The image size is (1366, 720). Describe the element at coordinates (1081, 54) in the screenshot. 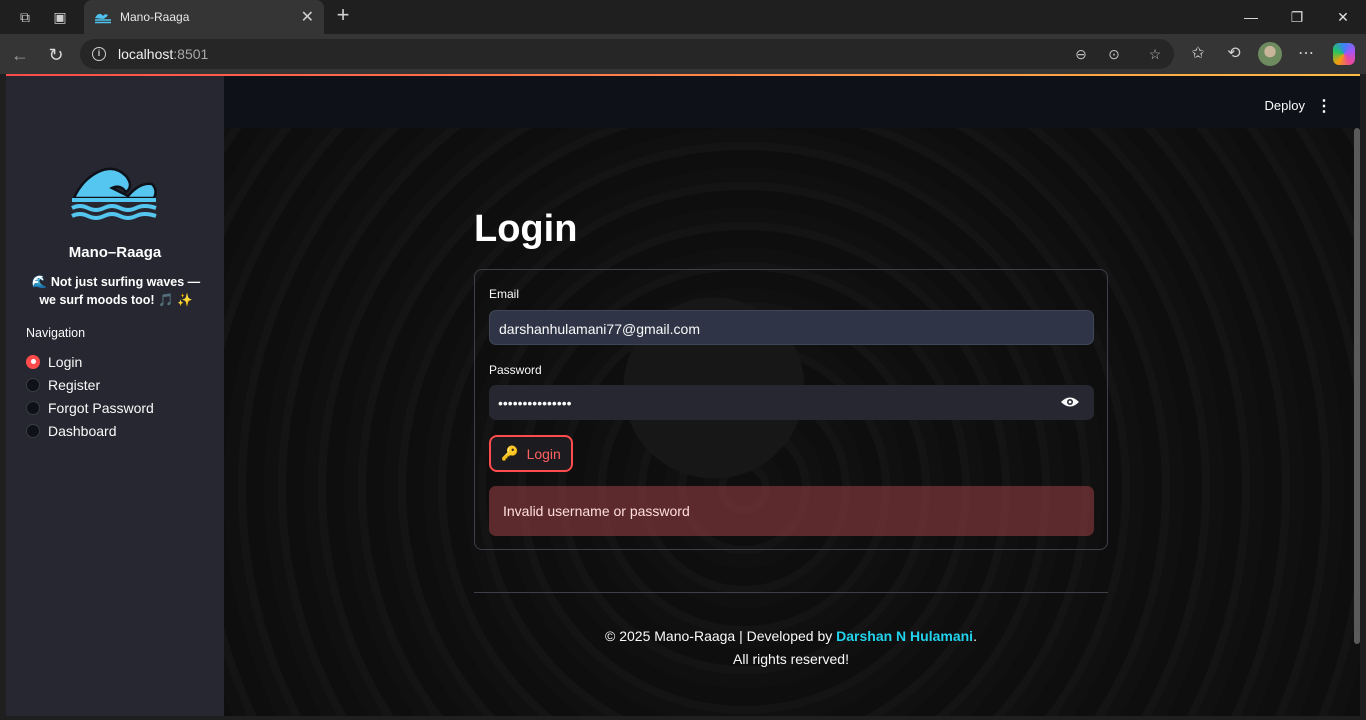

I see `zoom-icon: ⊖` at that location.